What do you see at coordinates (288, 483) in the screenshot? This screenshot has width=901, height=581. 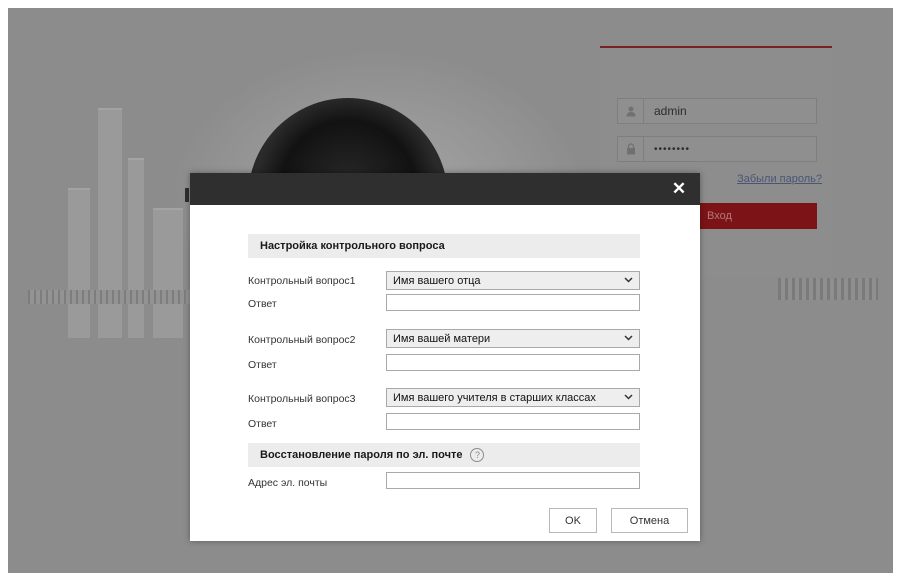 I see `email-label: Адрес эл. почты` at bounding box center [288, 483].